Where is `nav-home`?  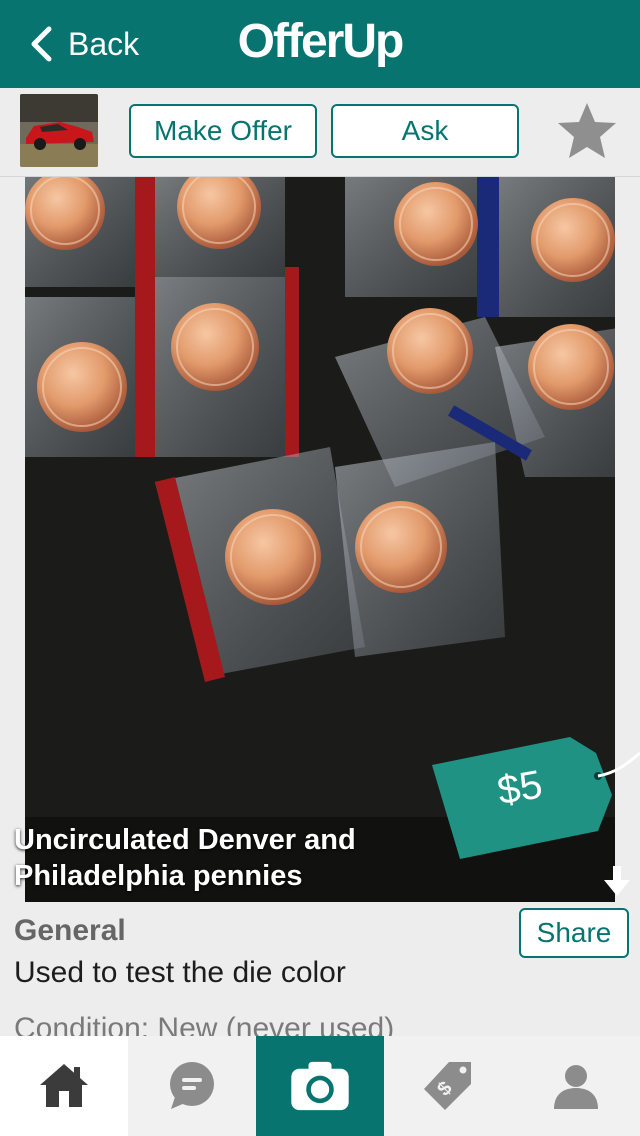 nav-home is located at coordinates (64, 1086).